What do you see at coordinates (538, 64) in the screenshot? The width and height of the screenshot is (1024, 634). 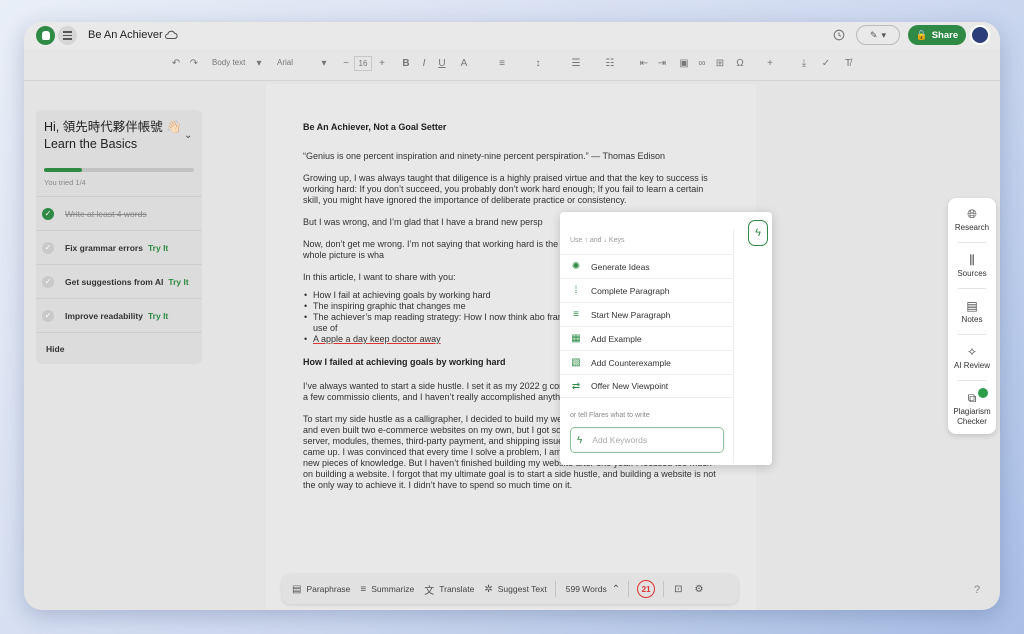 I see `line-spacing-icon: ↕` at bounding box center [538, 64].